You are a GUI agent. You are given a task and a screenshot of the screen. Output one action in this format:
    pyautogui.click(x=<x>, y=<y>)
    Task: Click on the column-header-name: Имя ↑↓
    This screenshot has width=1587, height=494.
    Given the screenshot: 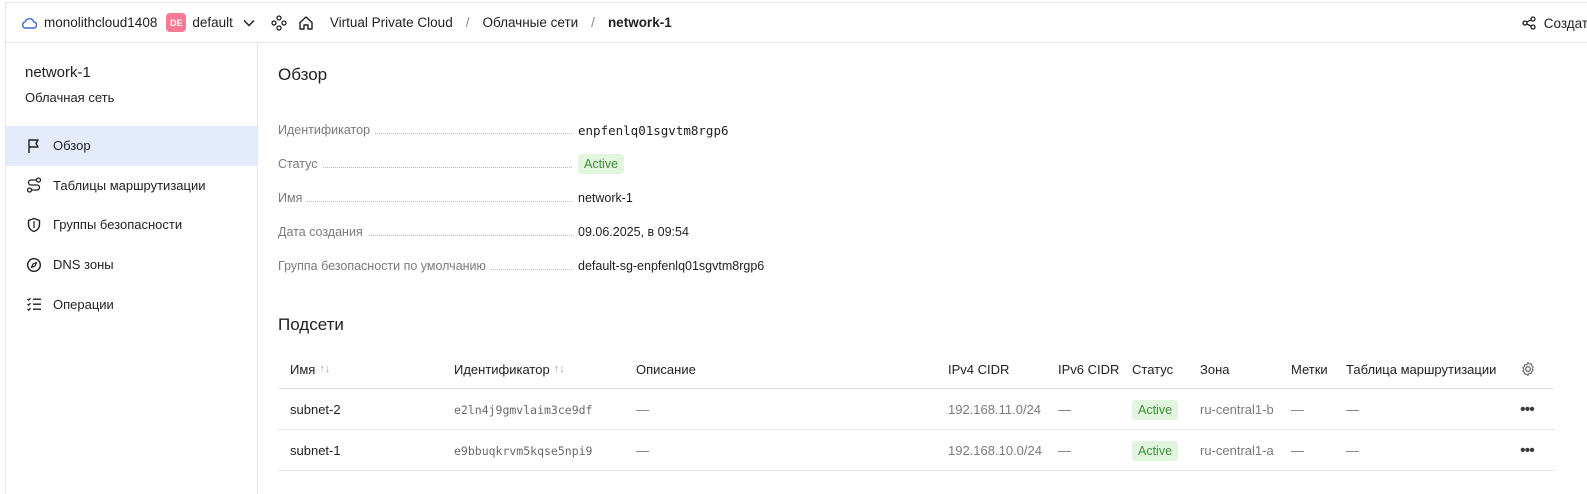 What is the action you would take?
    pyautogui.click(x=310, y=369)
    